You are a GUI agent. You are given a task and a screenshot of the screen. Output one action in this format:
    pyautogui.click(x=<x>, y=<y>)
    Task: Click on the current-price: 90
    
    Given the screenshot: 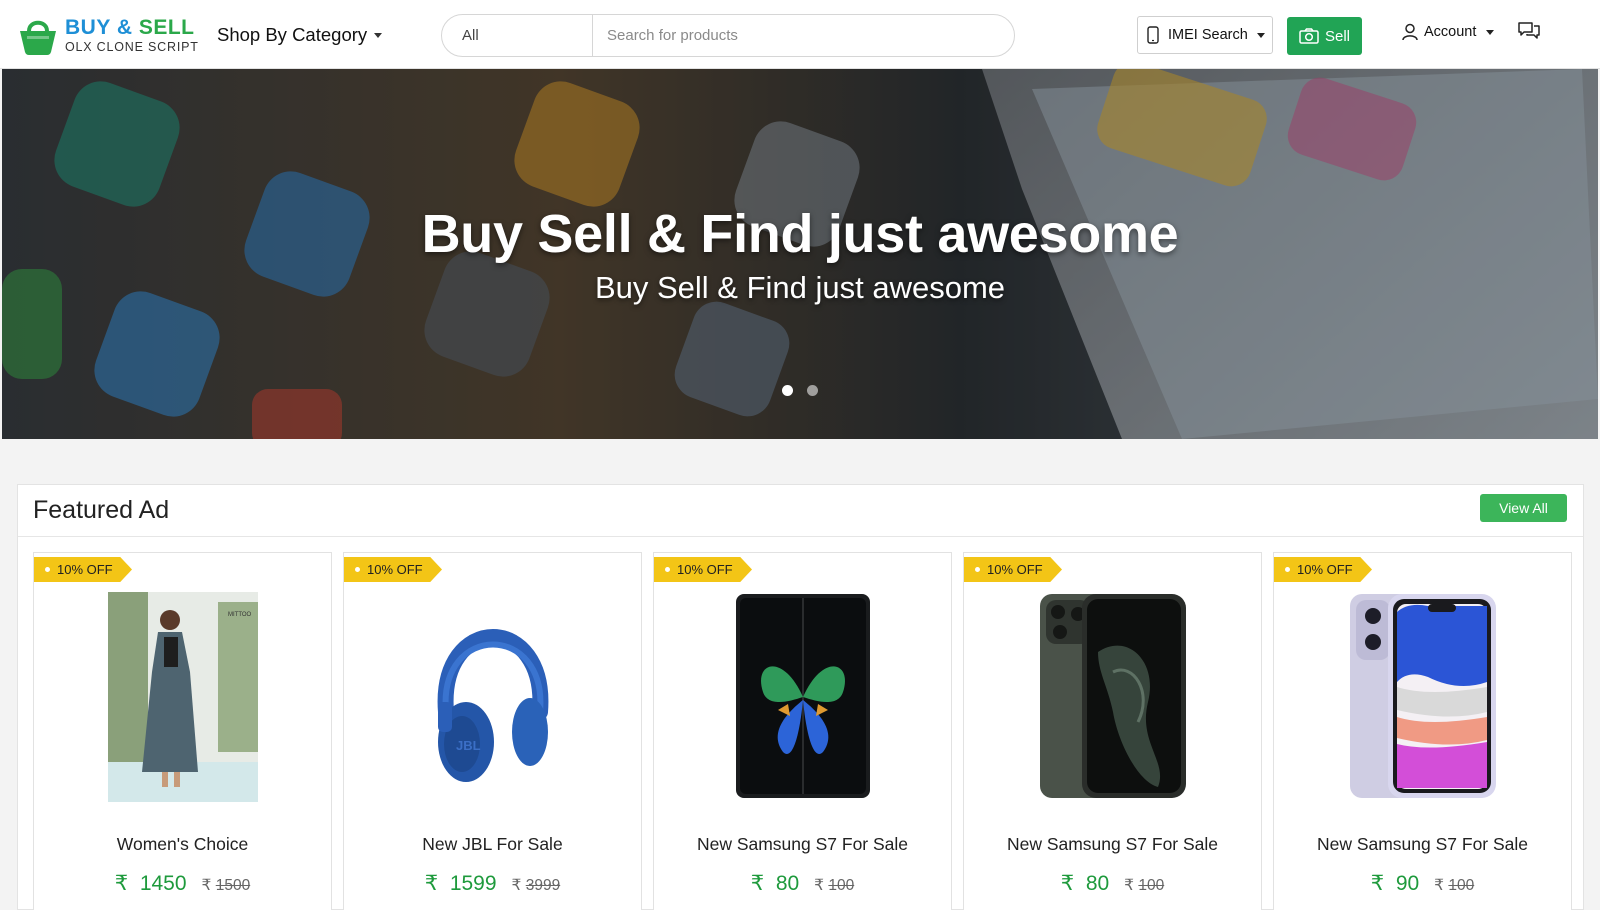 What is the action you would take?
    pyautogui.click(x=1407, y=883)
    